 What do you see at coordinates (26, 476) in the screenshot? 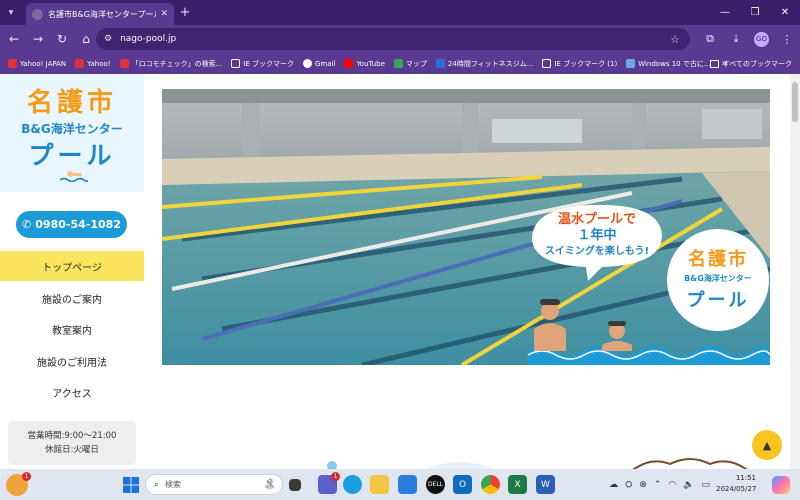
I see `notification-badge: 1` at bounding box center [26, 476].